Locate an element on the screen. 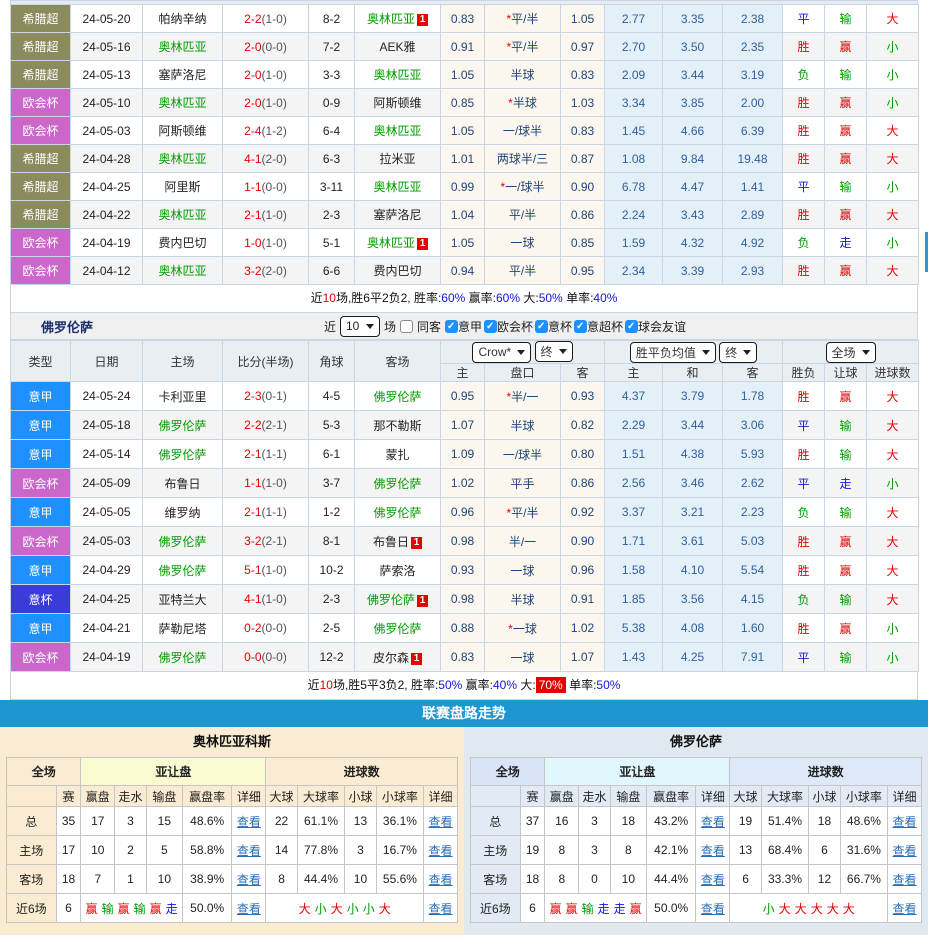 The width and height of the screenshot is (928, 936). asia-away-odds: 0.83 is located at coordinates (582, 130).